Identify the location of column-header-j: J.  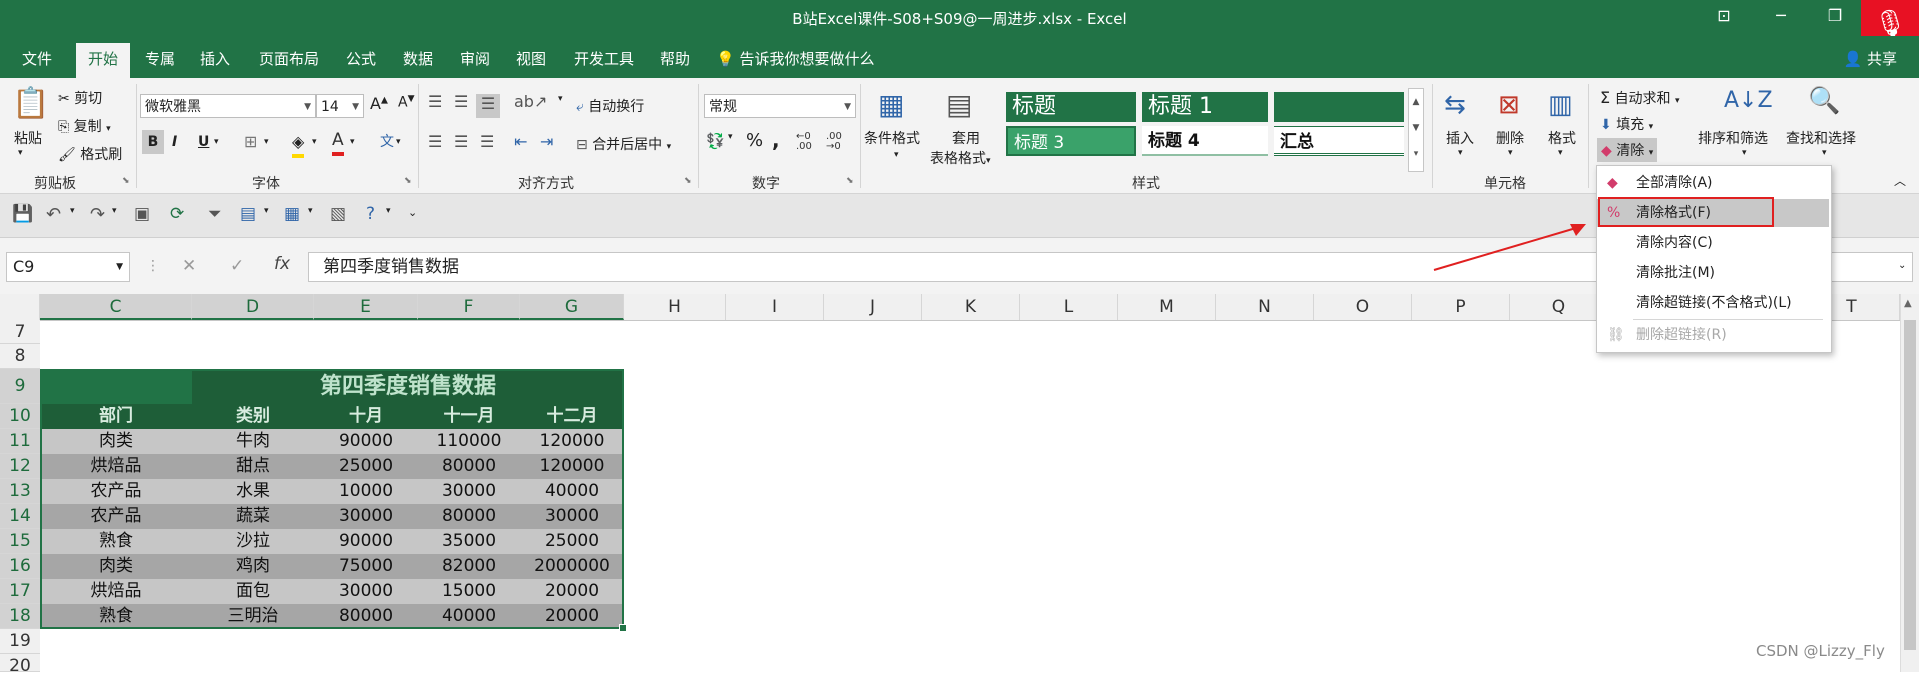
(873, 307).